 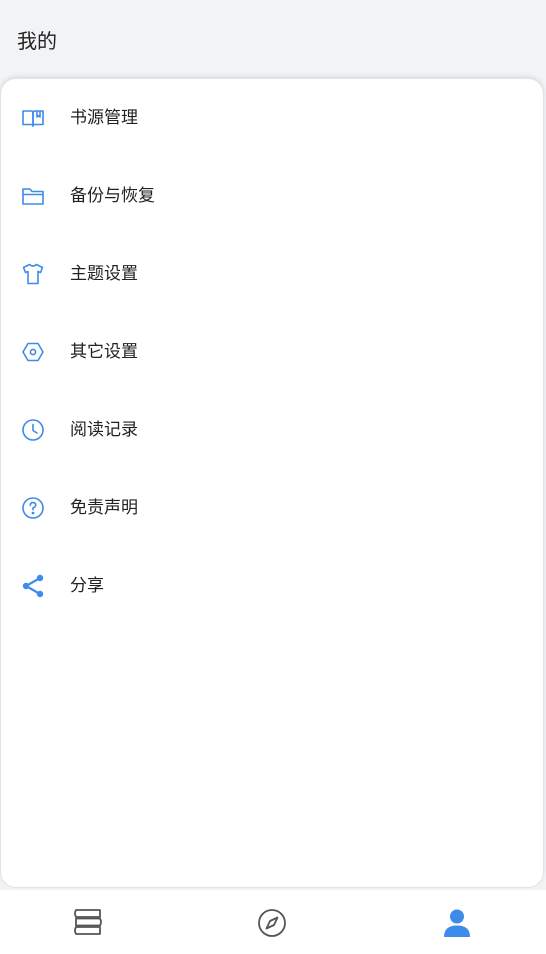 I want to click on tshirt-icon, so click(x=33, y=274).